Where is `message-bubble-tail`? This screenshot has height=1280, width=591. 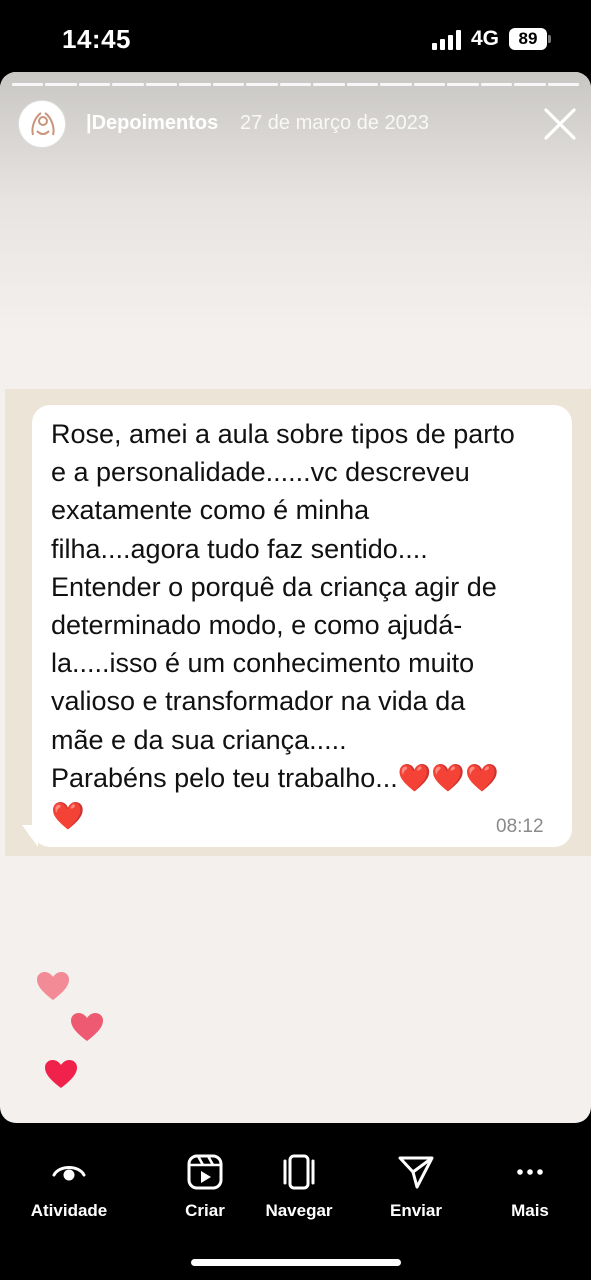
message-bubble-tail is located at coordinates (30, 836).